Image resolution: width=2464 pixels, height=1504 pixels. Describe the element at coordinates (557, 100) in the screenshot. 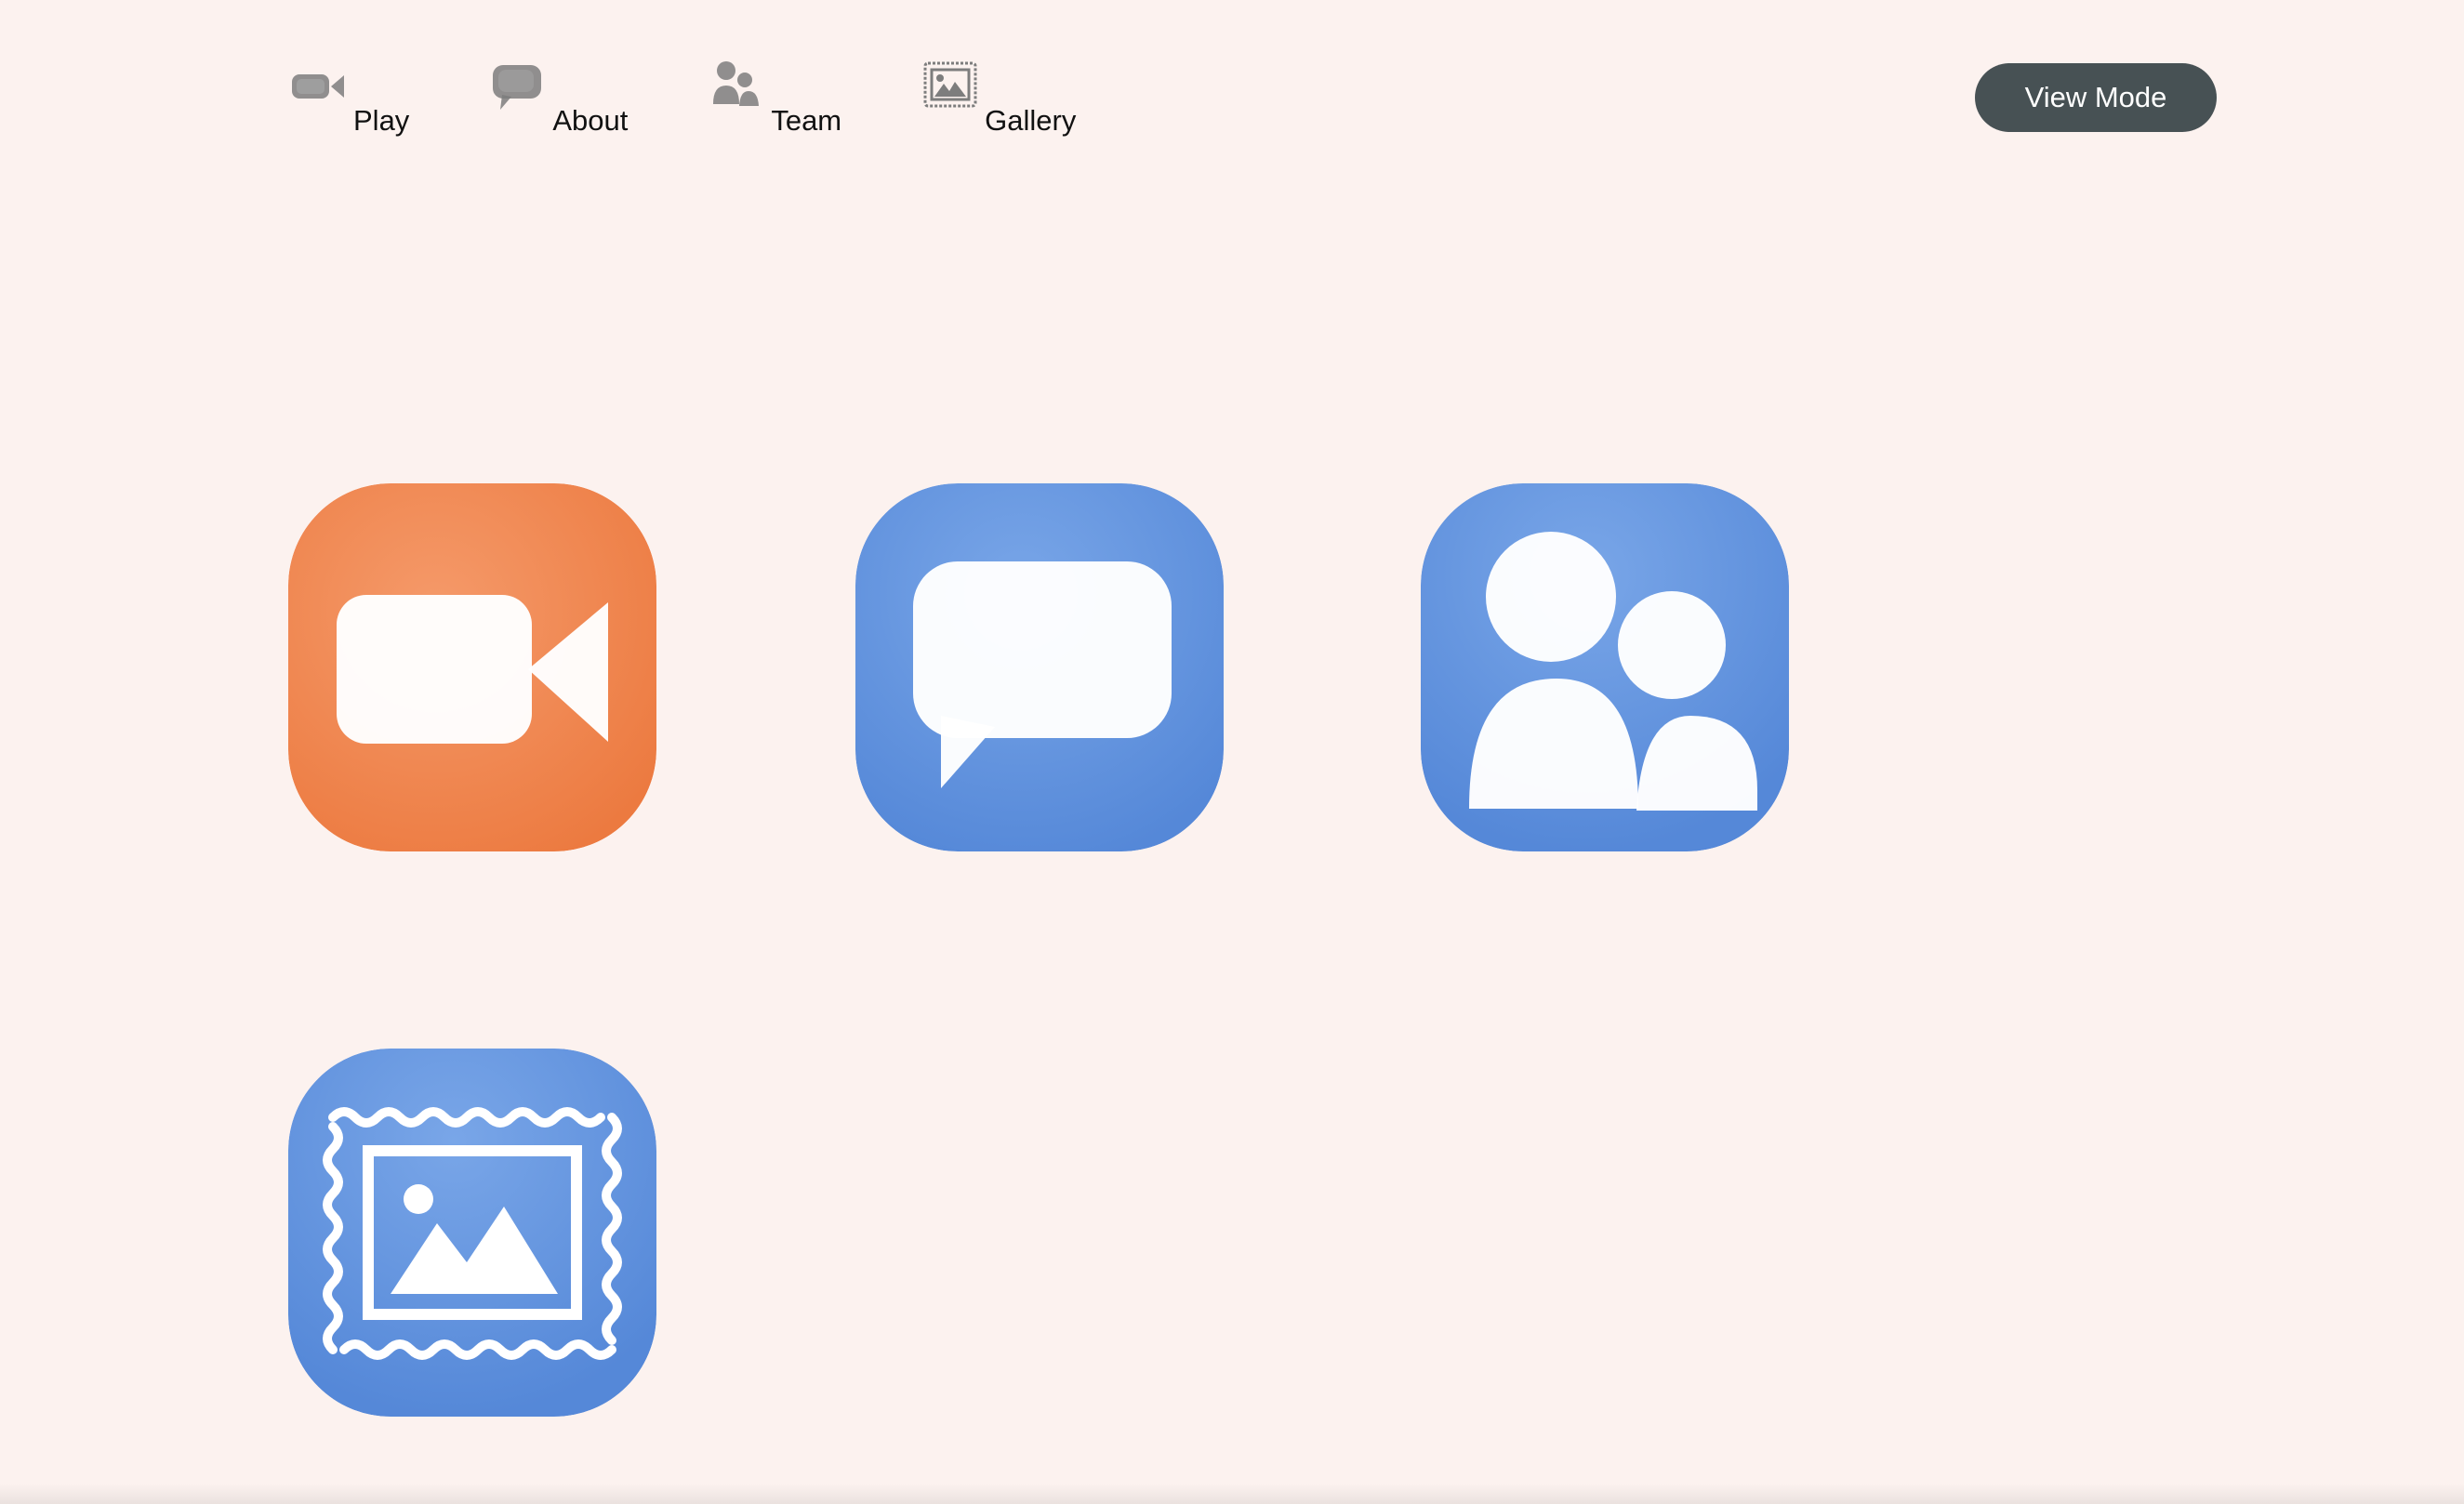

I see `nav-item-about: About` at that location.